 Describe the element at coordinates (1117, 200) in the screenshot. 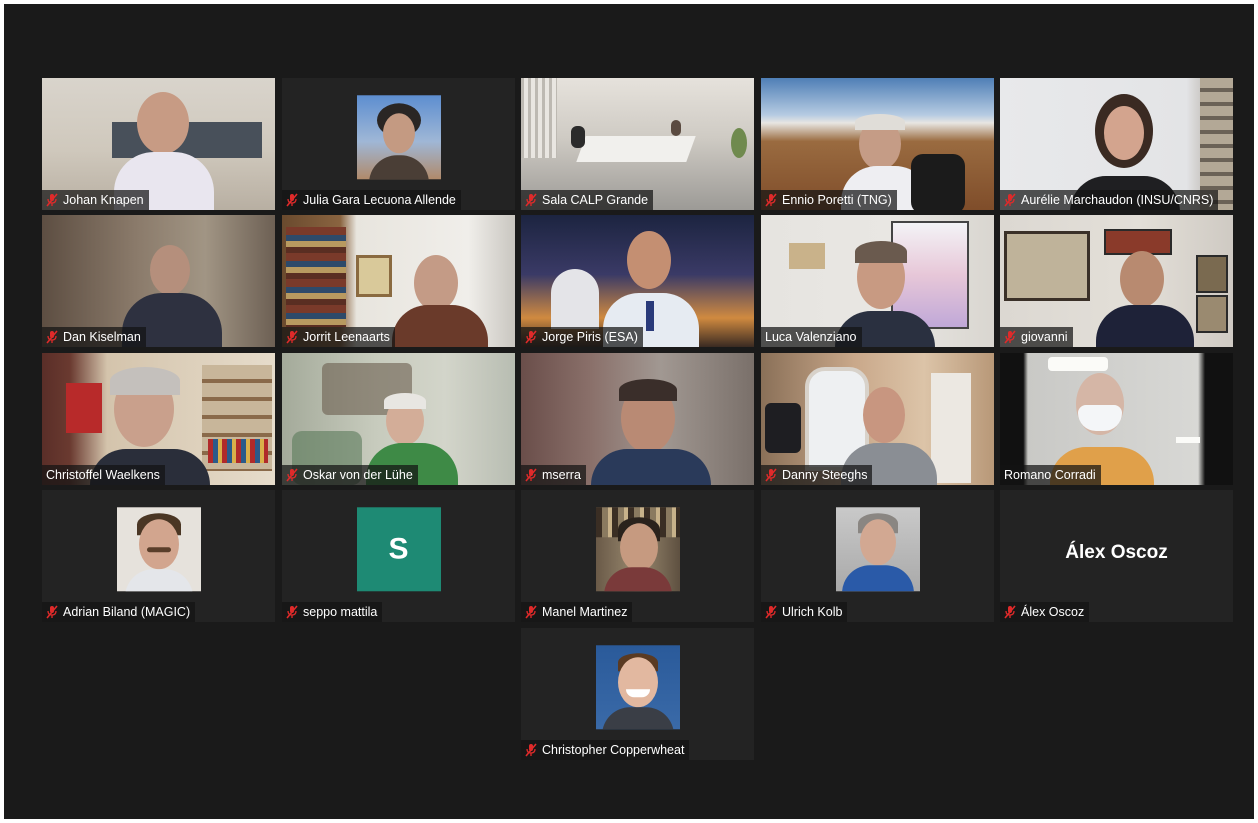

I see `participant-name: Aurélie Marchaudon (INSU/CNRS)` at that location.